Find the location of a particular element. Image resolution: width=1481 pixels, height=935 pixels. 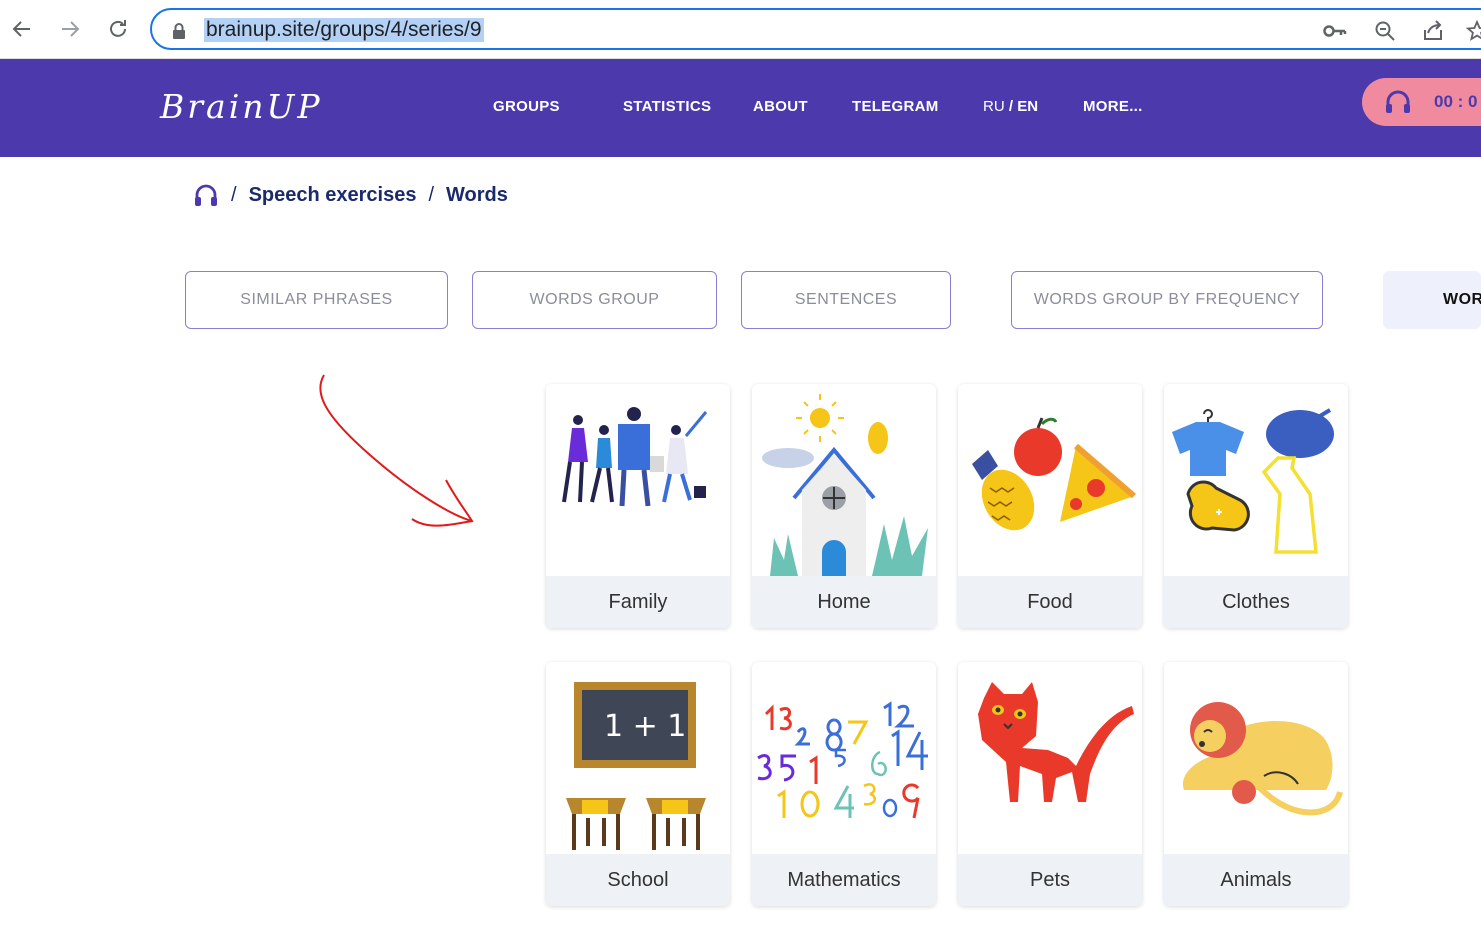

card-label: School is located at coordinates (638, 880).